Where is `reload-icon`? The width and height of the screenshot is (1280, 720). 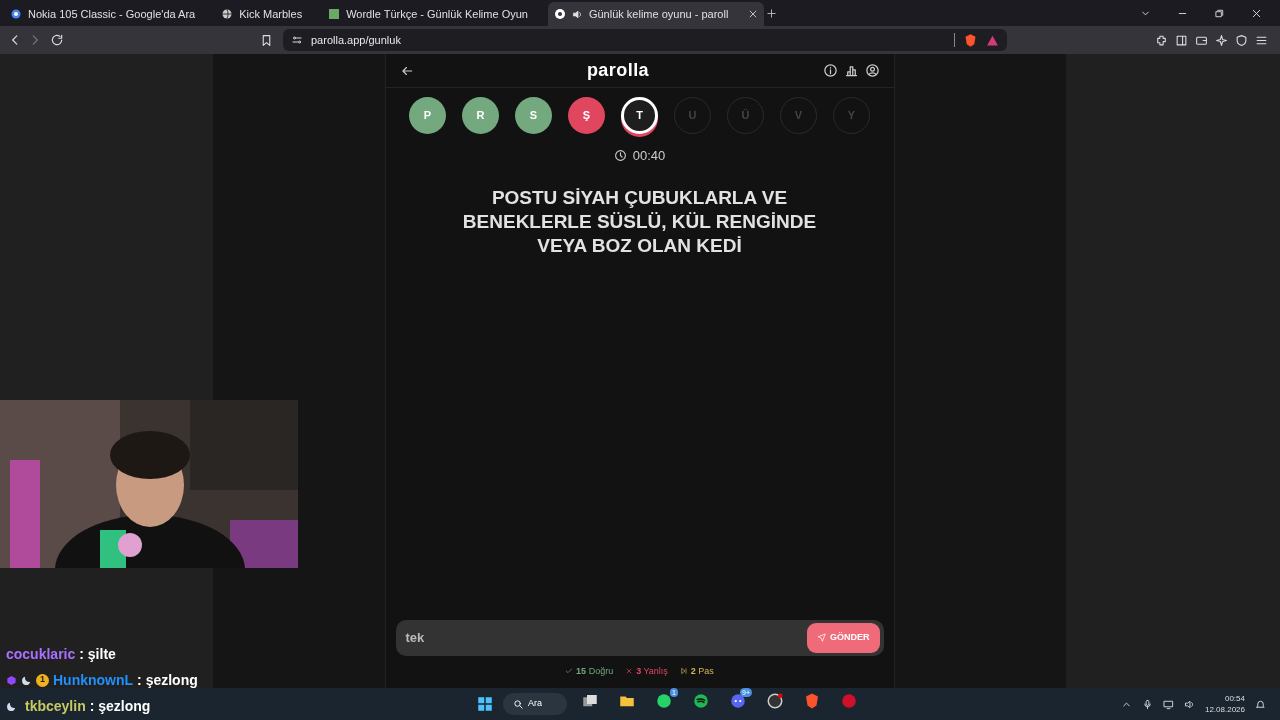 reload-icon is located at coordinates (57, 40).